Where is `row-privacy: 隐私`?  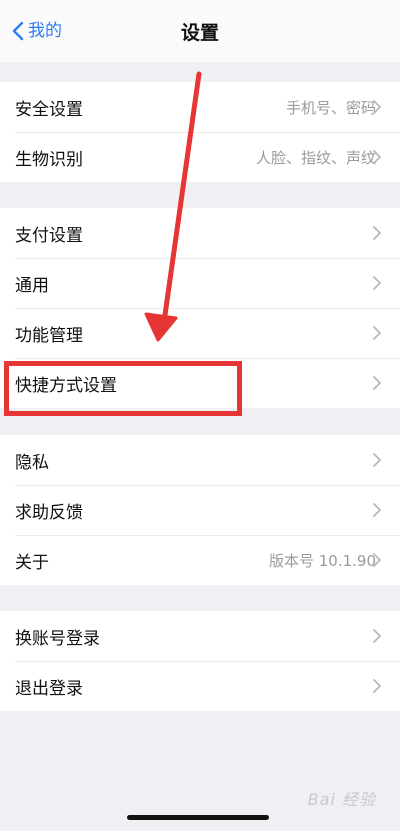 row-privacy: 隐私 is located at coordinates (200, 460).